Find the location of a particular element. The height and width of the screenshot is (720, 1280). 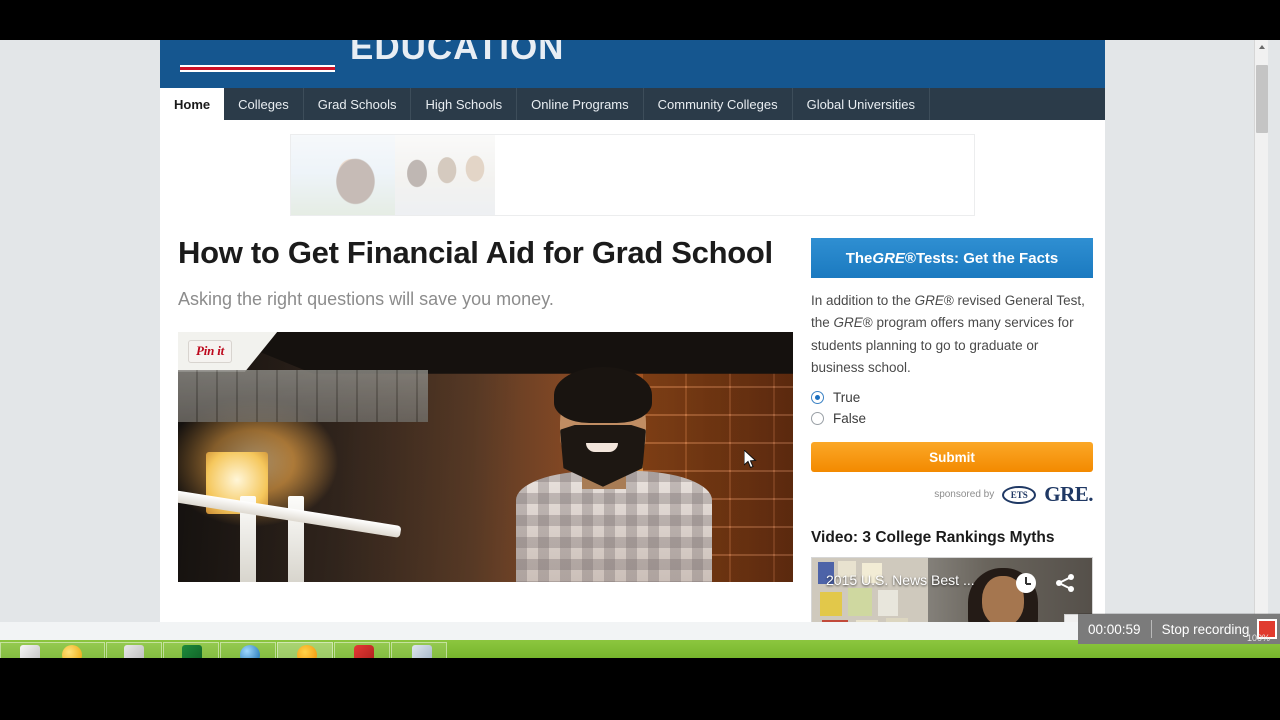

gre-body-1: In addition to the is located at coordinates (863, 300).